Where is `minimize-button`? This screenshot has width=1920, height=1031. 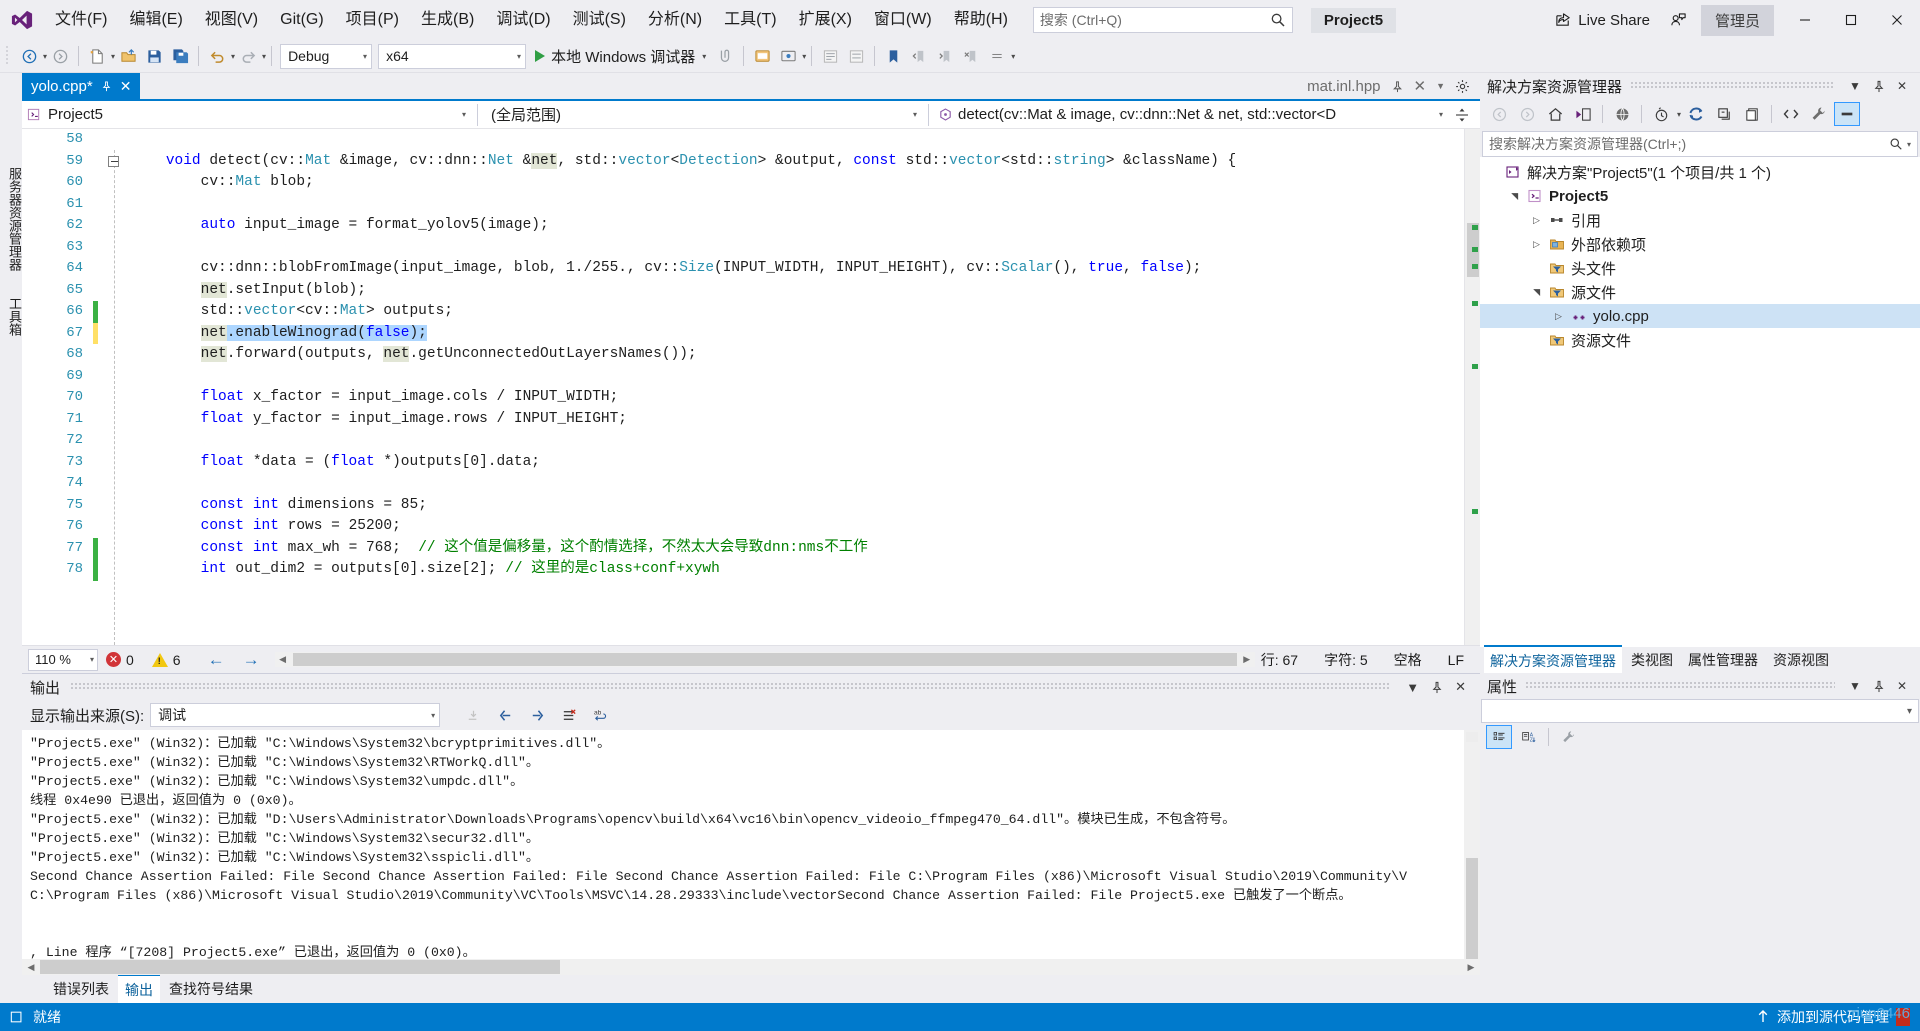
minimize-button is located at coordinates (1805, 20).